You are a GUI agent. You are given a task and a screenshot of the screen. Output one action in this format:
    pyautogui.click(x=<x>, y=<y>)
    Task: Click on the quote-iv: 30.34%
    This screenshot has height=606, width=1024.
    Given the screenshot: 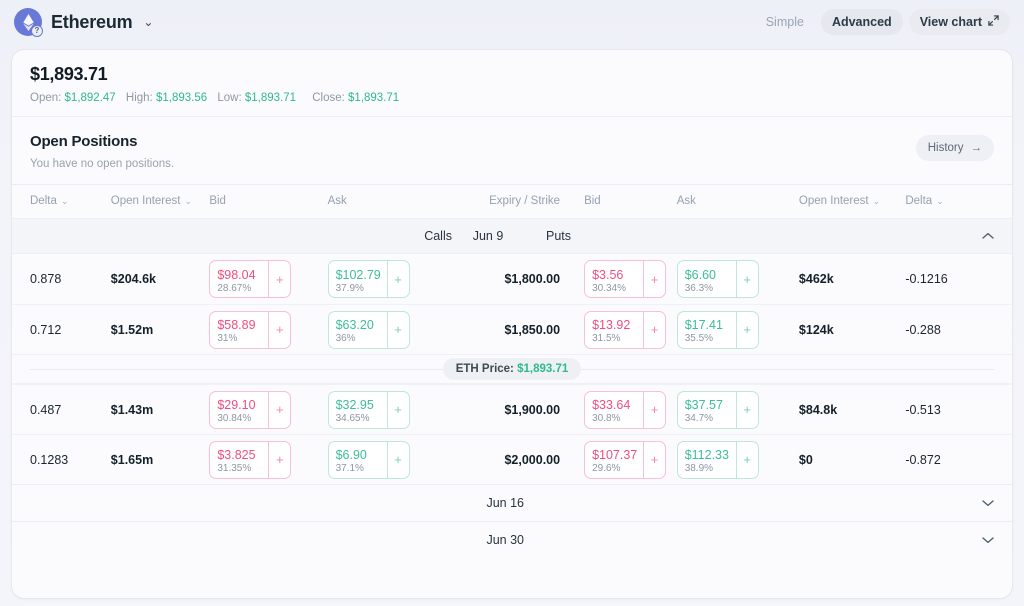 What is the action you would take?
    pyautogui.click(x=609, y=288)
    